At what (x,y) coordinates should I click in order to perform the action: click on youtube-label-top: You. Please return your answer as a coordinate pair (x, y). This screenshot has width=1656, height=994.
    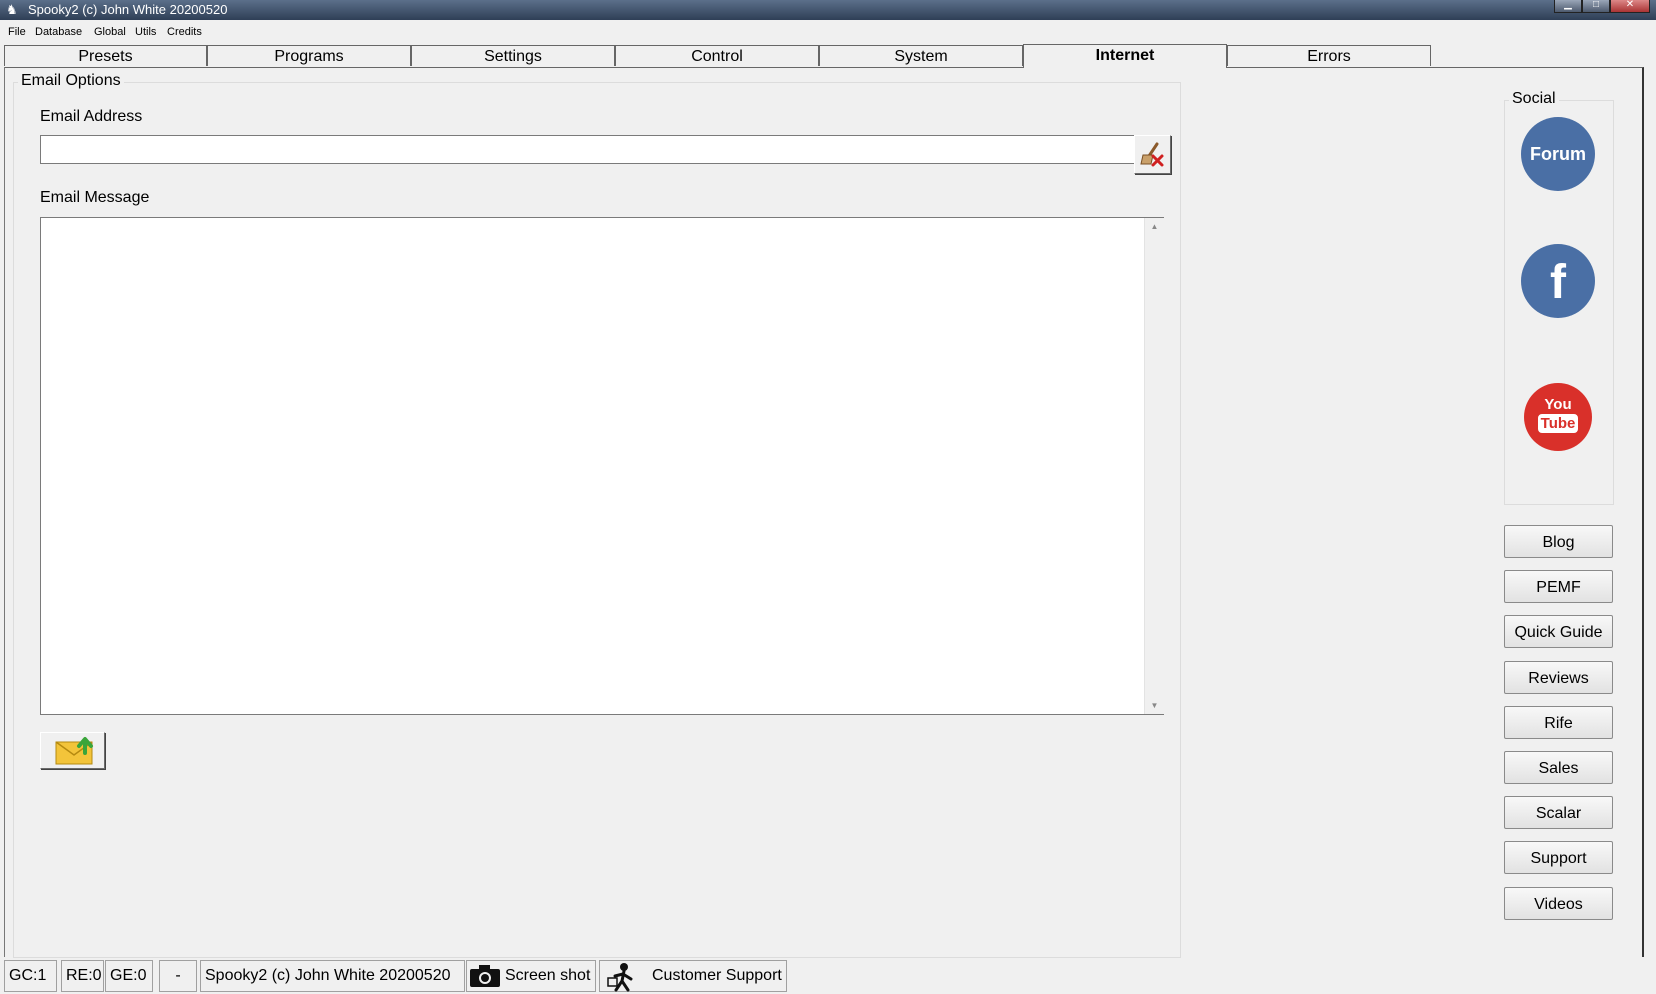
    Looking at the image, I should click on (1558, 404).